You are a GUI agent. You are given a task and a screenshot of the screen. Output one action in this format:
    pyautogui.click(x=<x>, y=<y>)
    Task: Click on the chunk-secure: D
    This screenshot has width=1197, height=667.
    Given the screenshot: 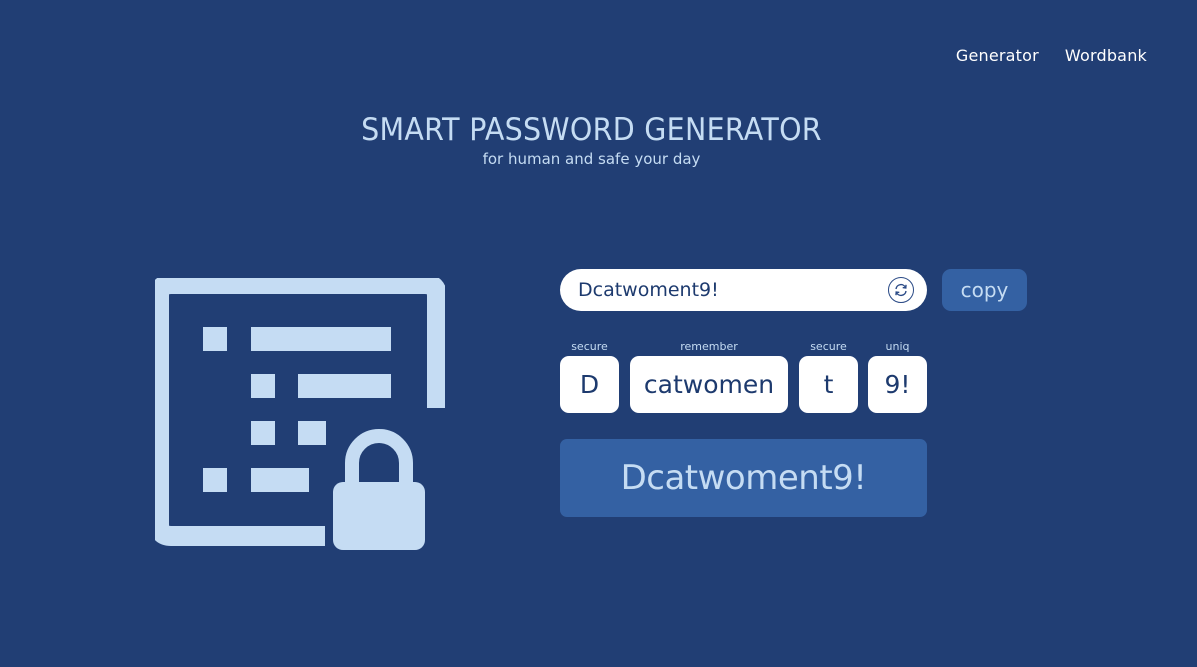 What is the action you would take?
    pyautogui.click(x=589, y=384)
    